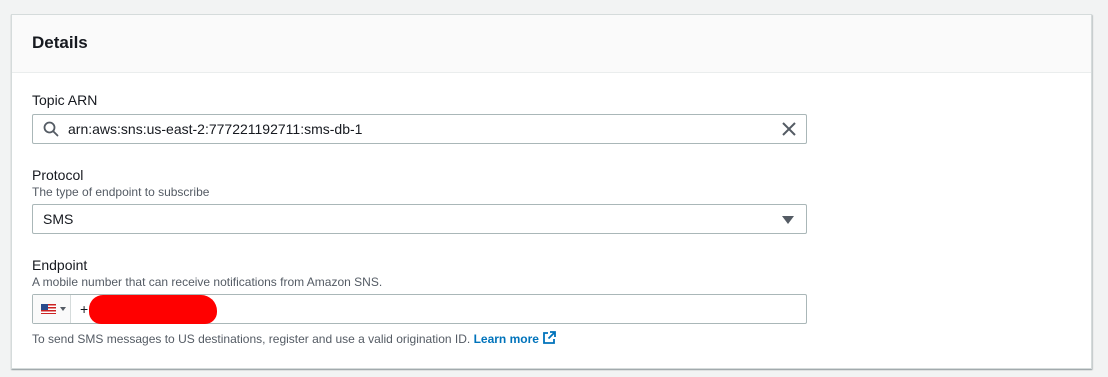 The image size is (1108, 377). Describe the element at coordinates (549, 337) in the screenshot. I see `external-link-icon` at that location.